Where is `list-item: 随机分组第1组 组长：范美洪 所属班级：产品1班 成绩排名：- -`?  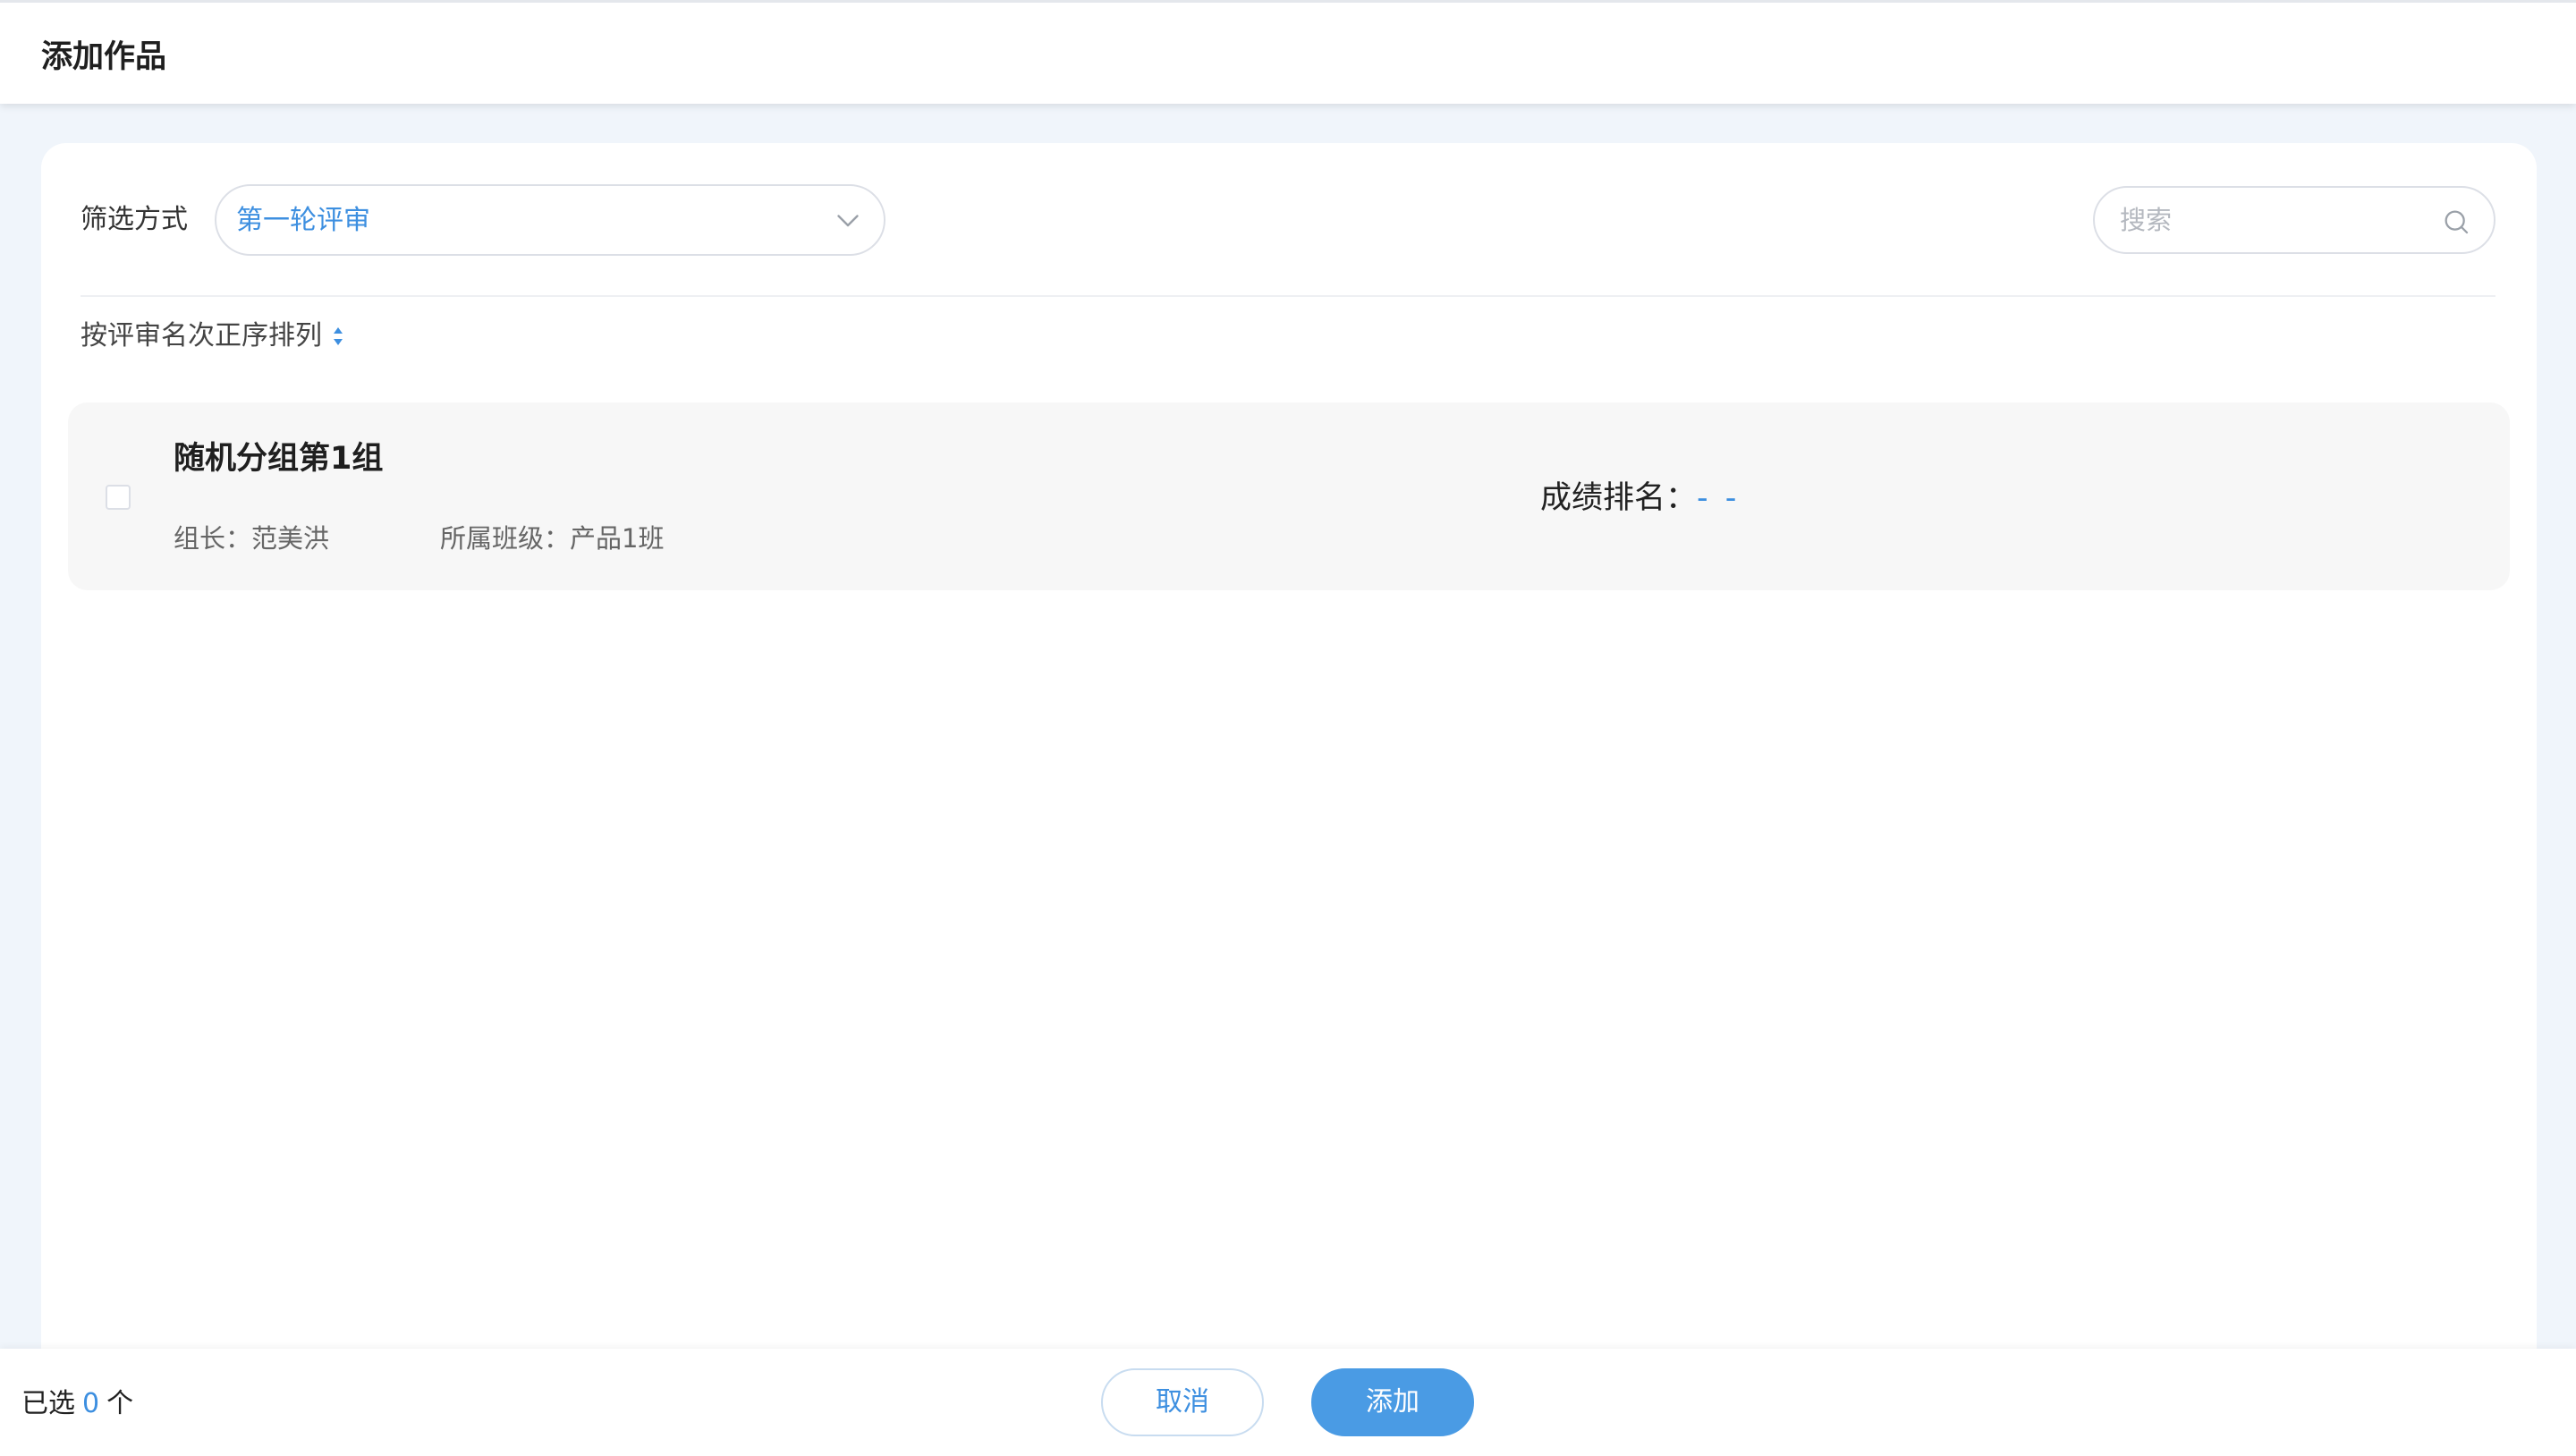 list-item: 随机分组第1组 组长：范美洪 所属班级：产品1班 成绩排名：- - is located at coordinates (1289, 496).